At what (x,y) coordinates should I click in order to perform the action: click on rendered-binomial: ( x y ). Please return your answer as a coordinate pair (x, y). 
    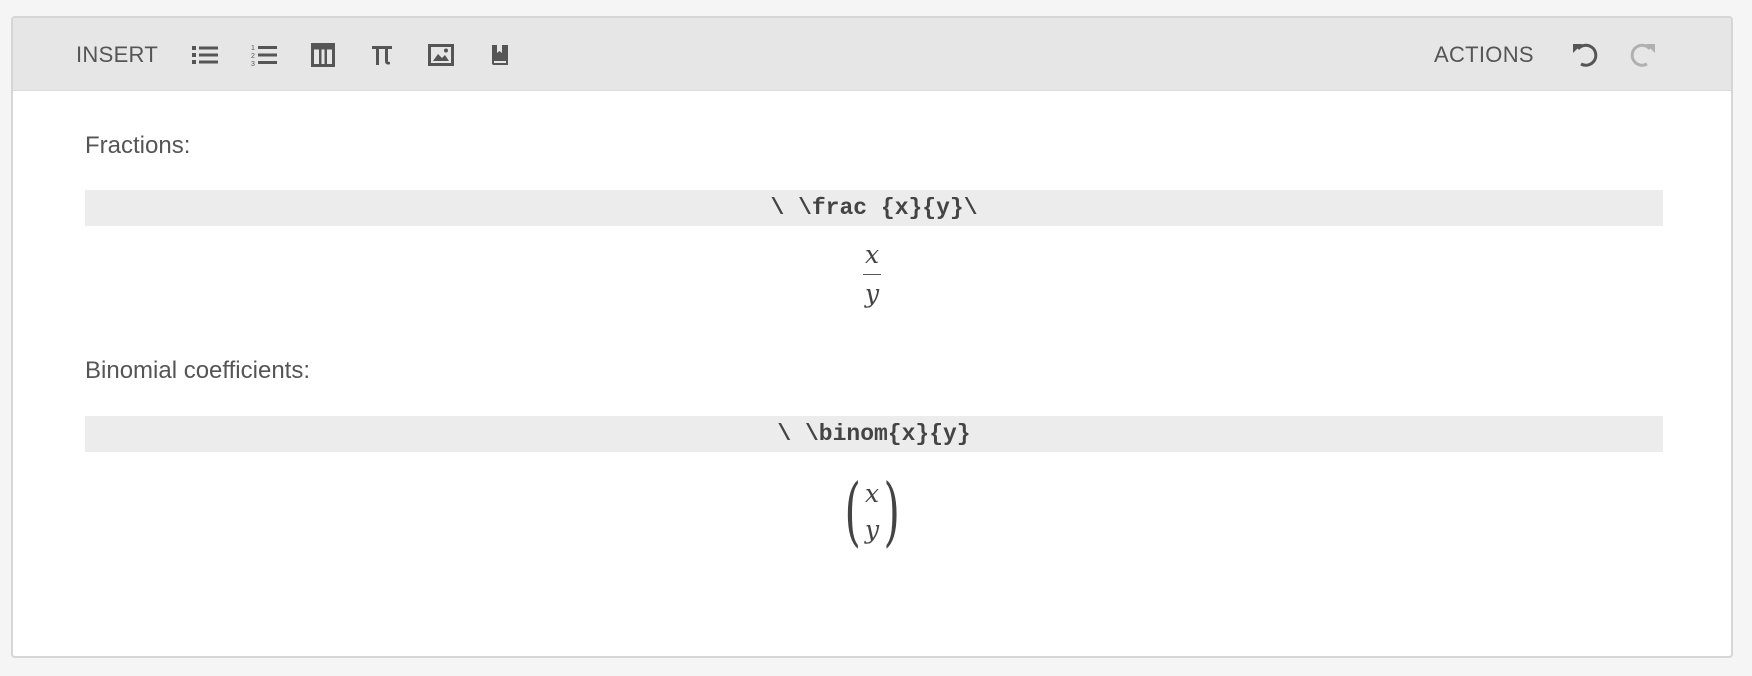
    Looking at the image, I should click on (872, 512).